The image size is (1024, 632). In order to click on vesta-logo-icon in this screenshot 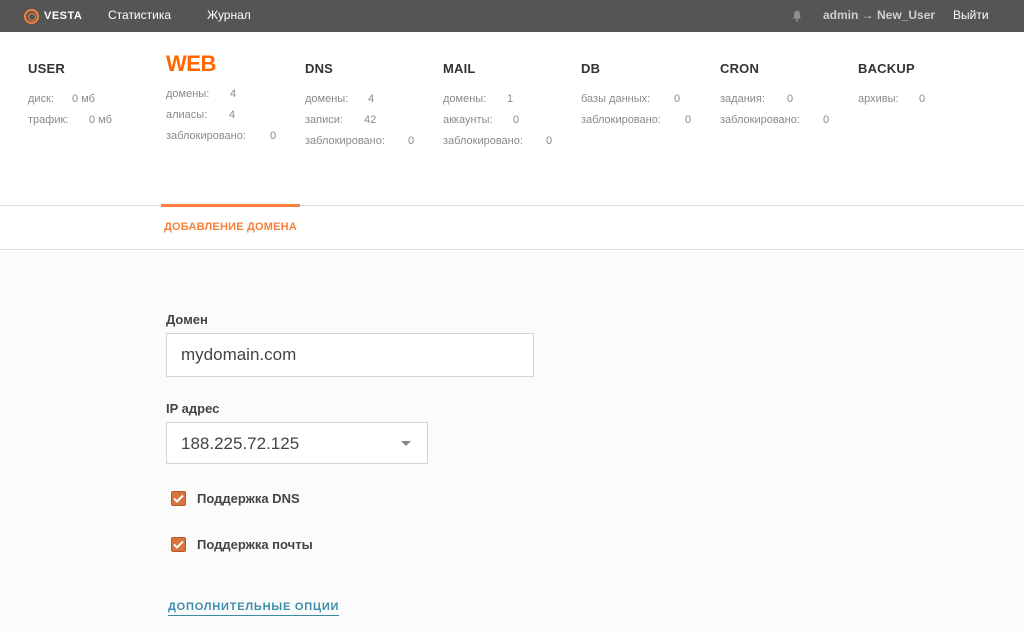, I will do `click(31, 16)`.